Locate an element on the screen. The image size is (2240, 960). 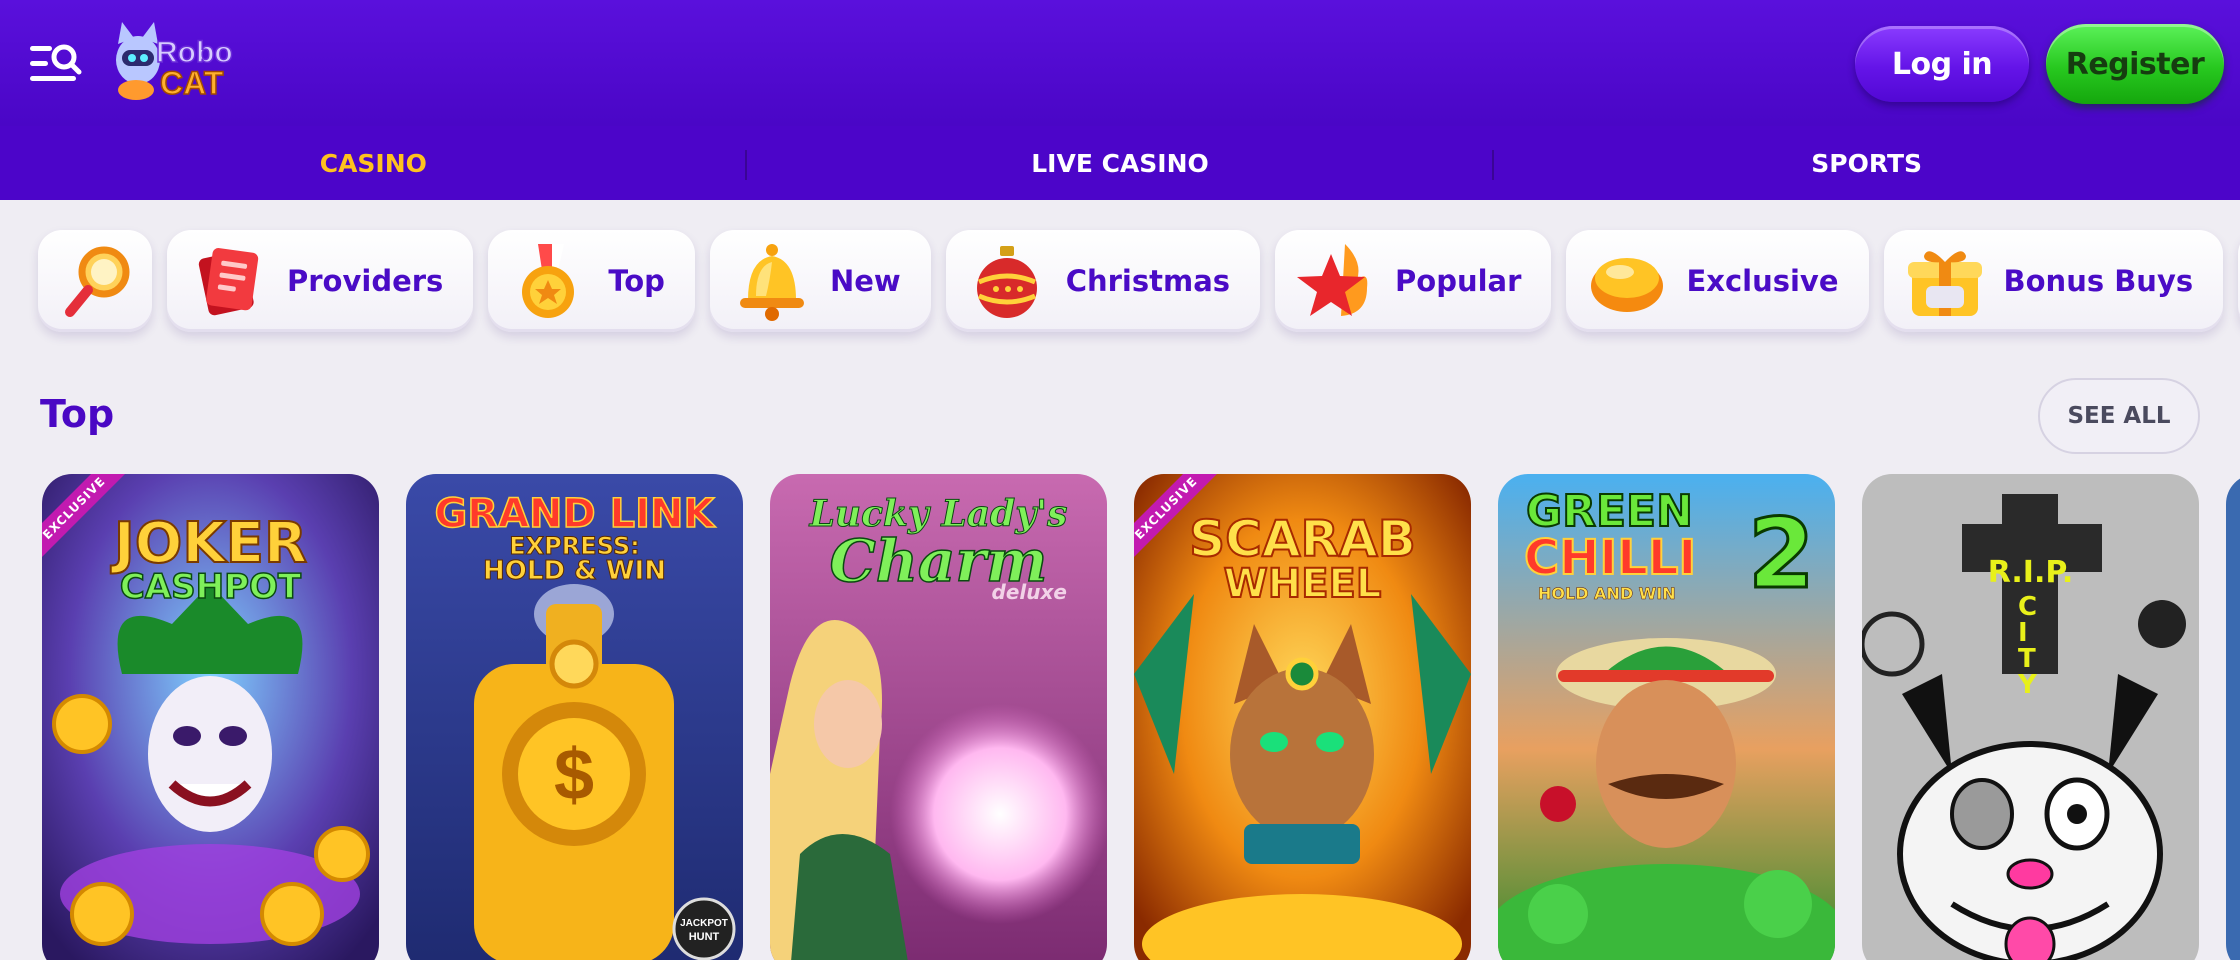
game-thumbnail is located at coordinates (2030, 717).